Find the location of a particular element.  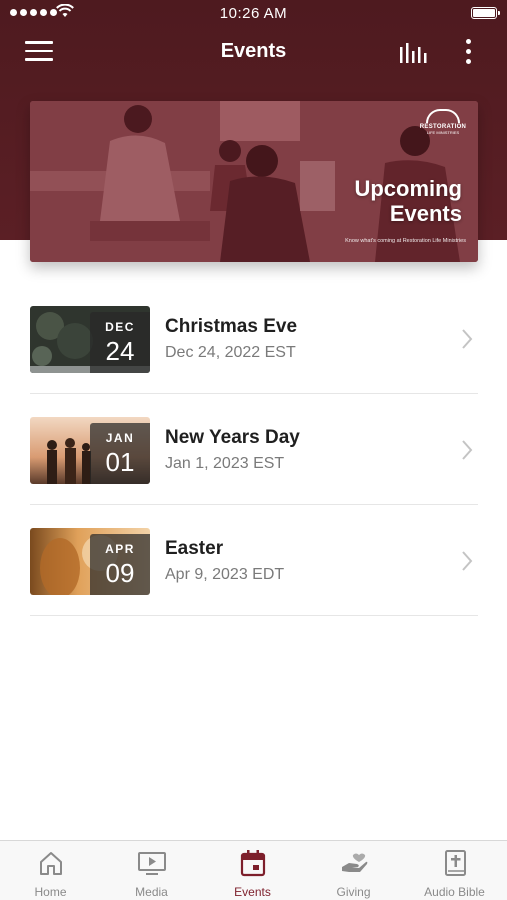

calendar-icon is located at coordinates (253, 863).